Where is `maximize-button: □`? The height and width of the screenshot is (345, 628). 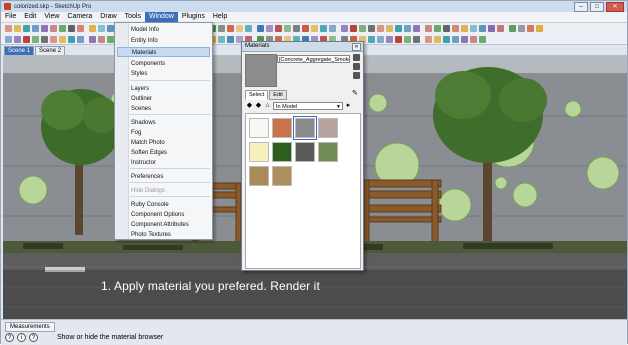
maximize-button: □ is located at coordinates (597, 7).